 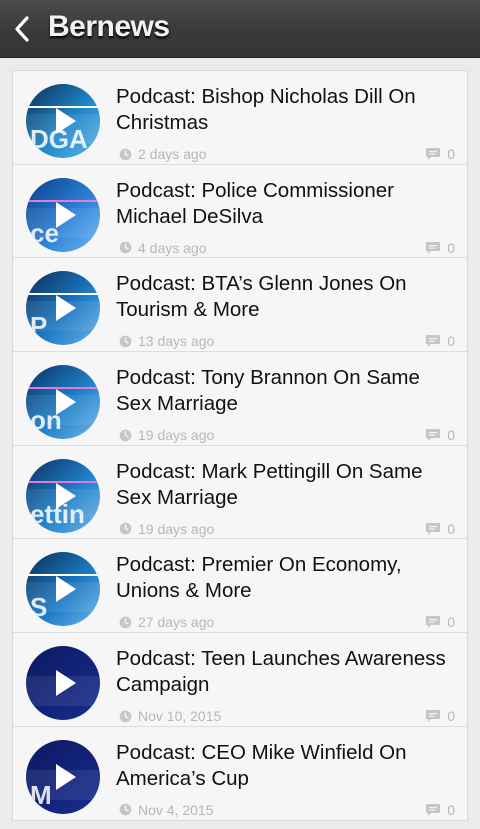 I want to click on post-date: Nov 4, 2015, so click(x=166, y=810).